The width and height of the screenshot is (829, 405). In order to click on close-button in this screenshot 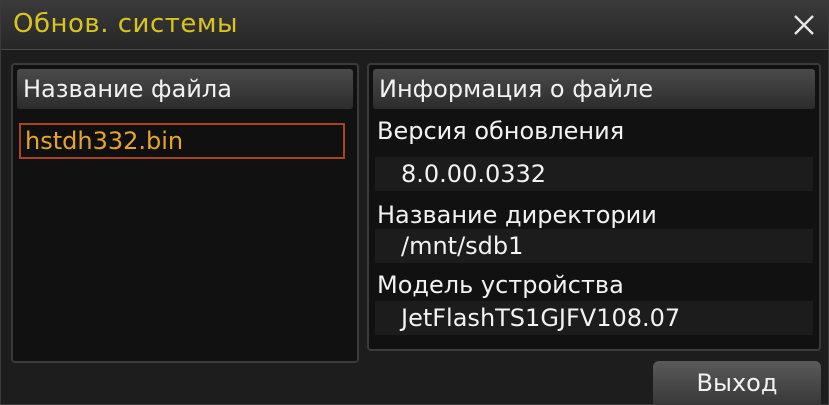, I will do `click(804, 25)`.